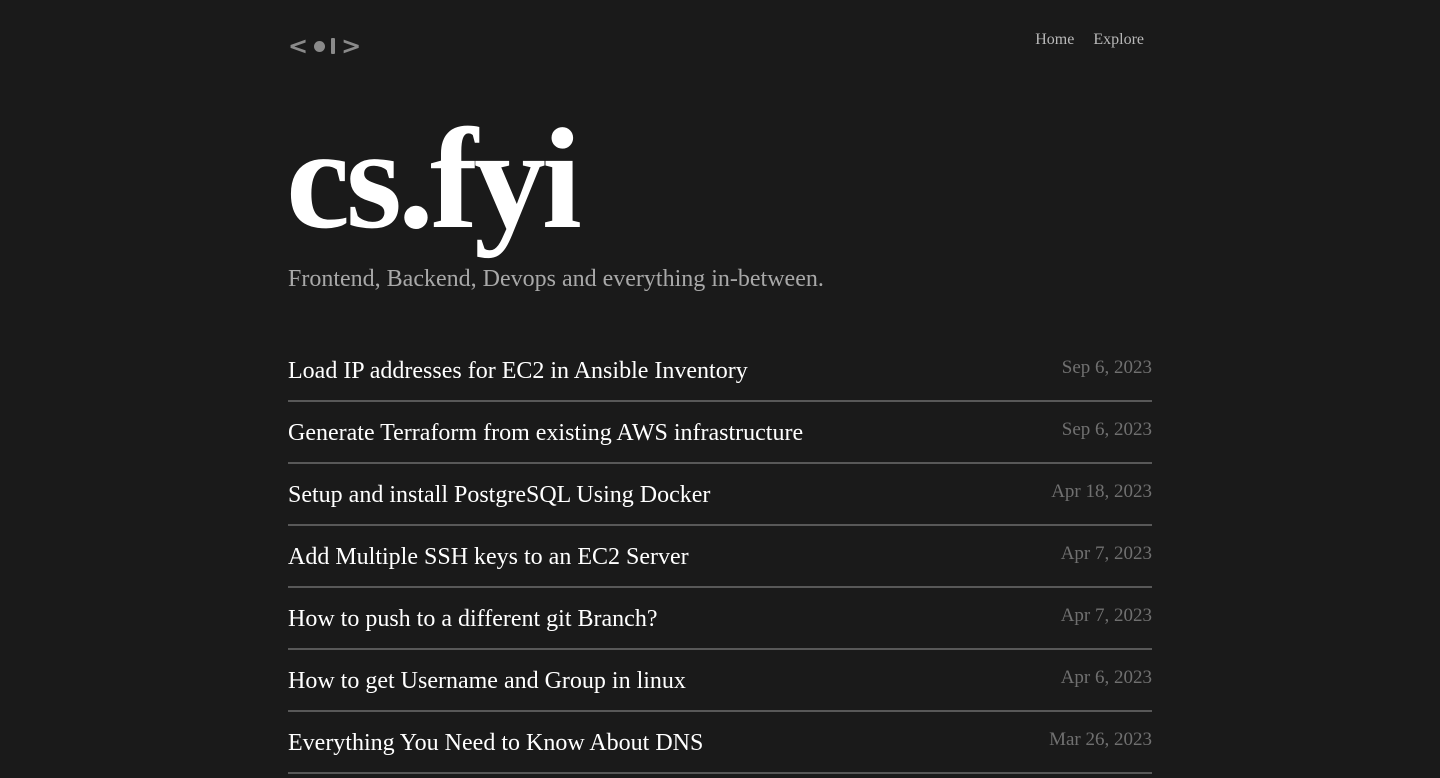 Image resolution: width=1440 pixels, height=778 pixels. What do you see at coordinates (1118, 40) in the screenshot?
I see `nav-explore-link: Explore` at bounding box center [1118, 40].